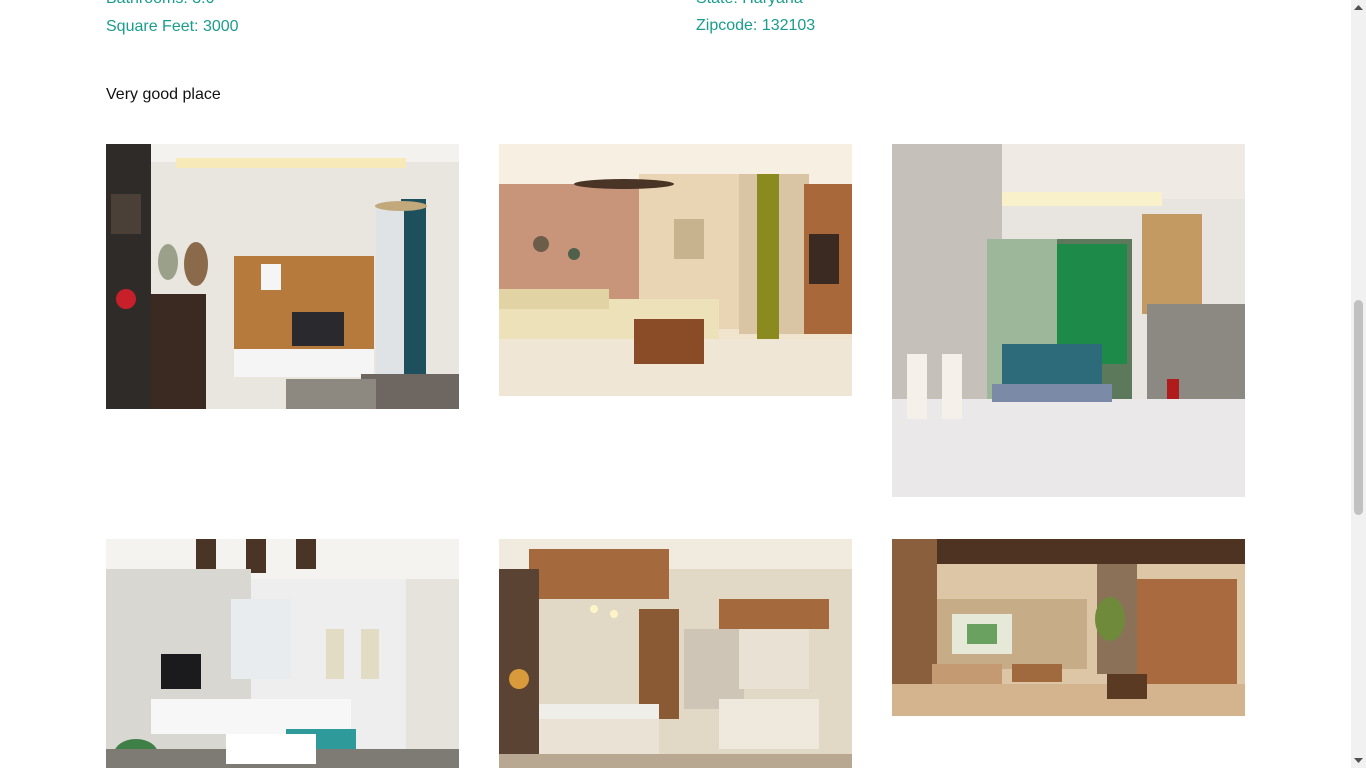 Image resolution: width=1366 pixels, height=768 pixels. I want to click on state-detail: State: Haryana, so click(749, 4).